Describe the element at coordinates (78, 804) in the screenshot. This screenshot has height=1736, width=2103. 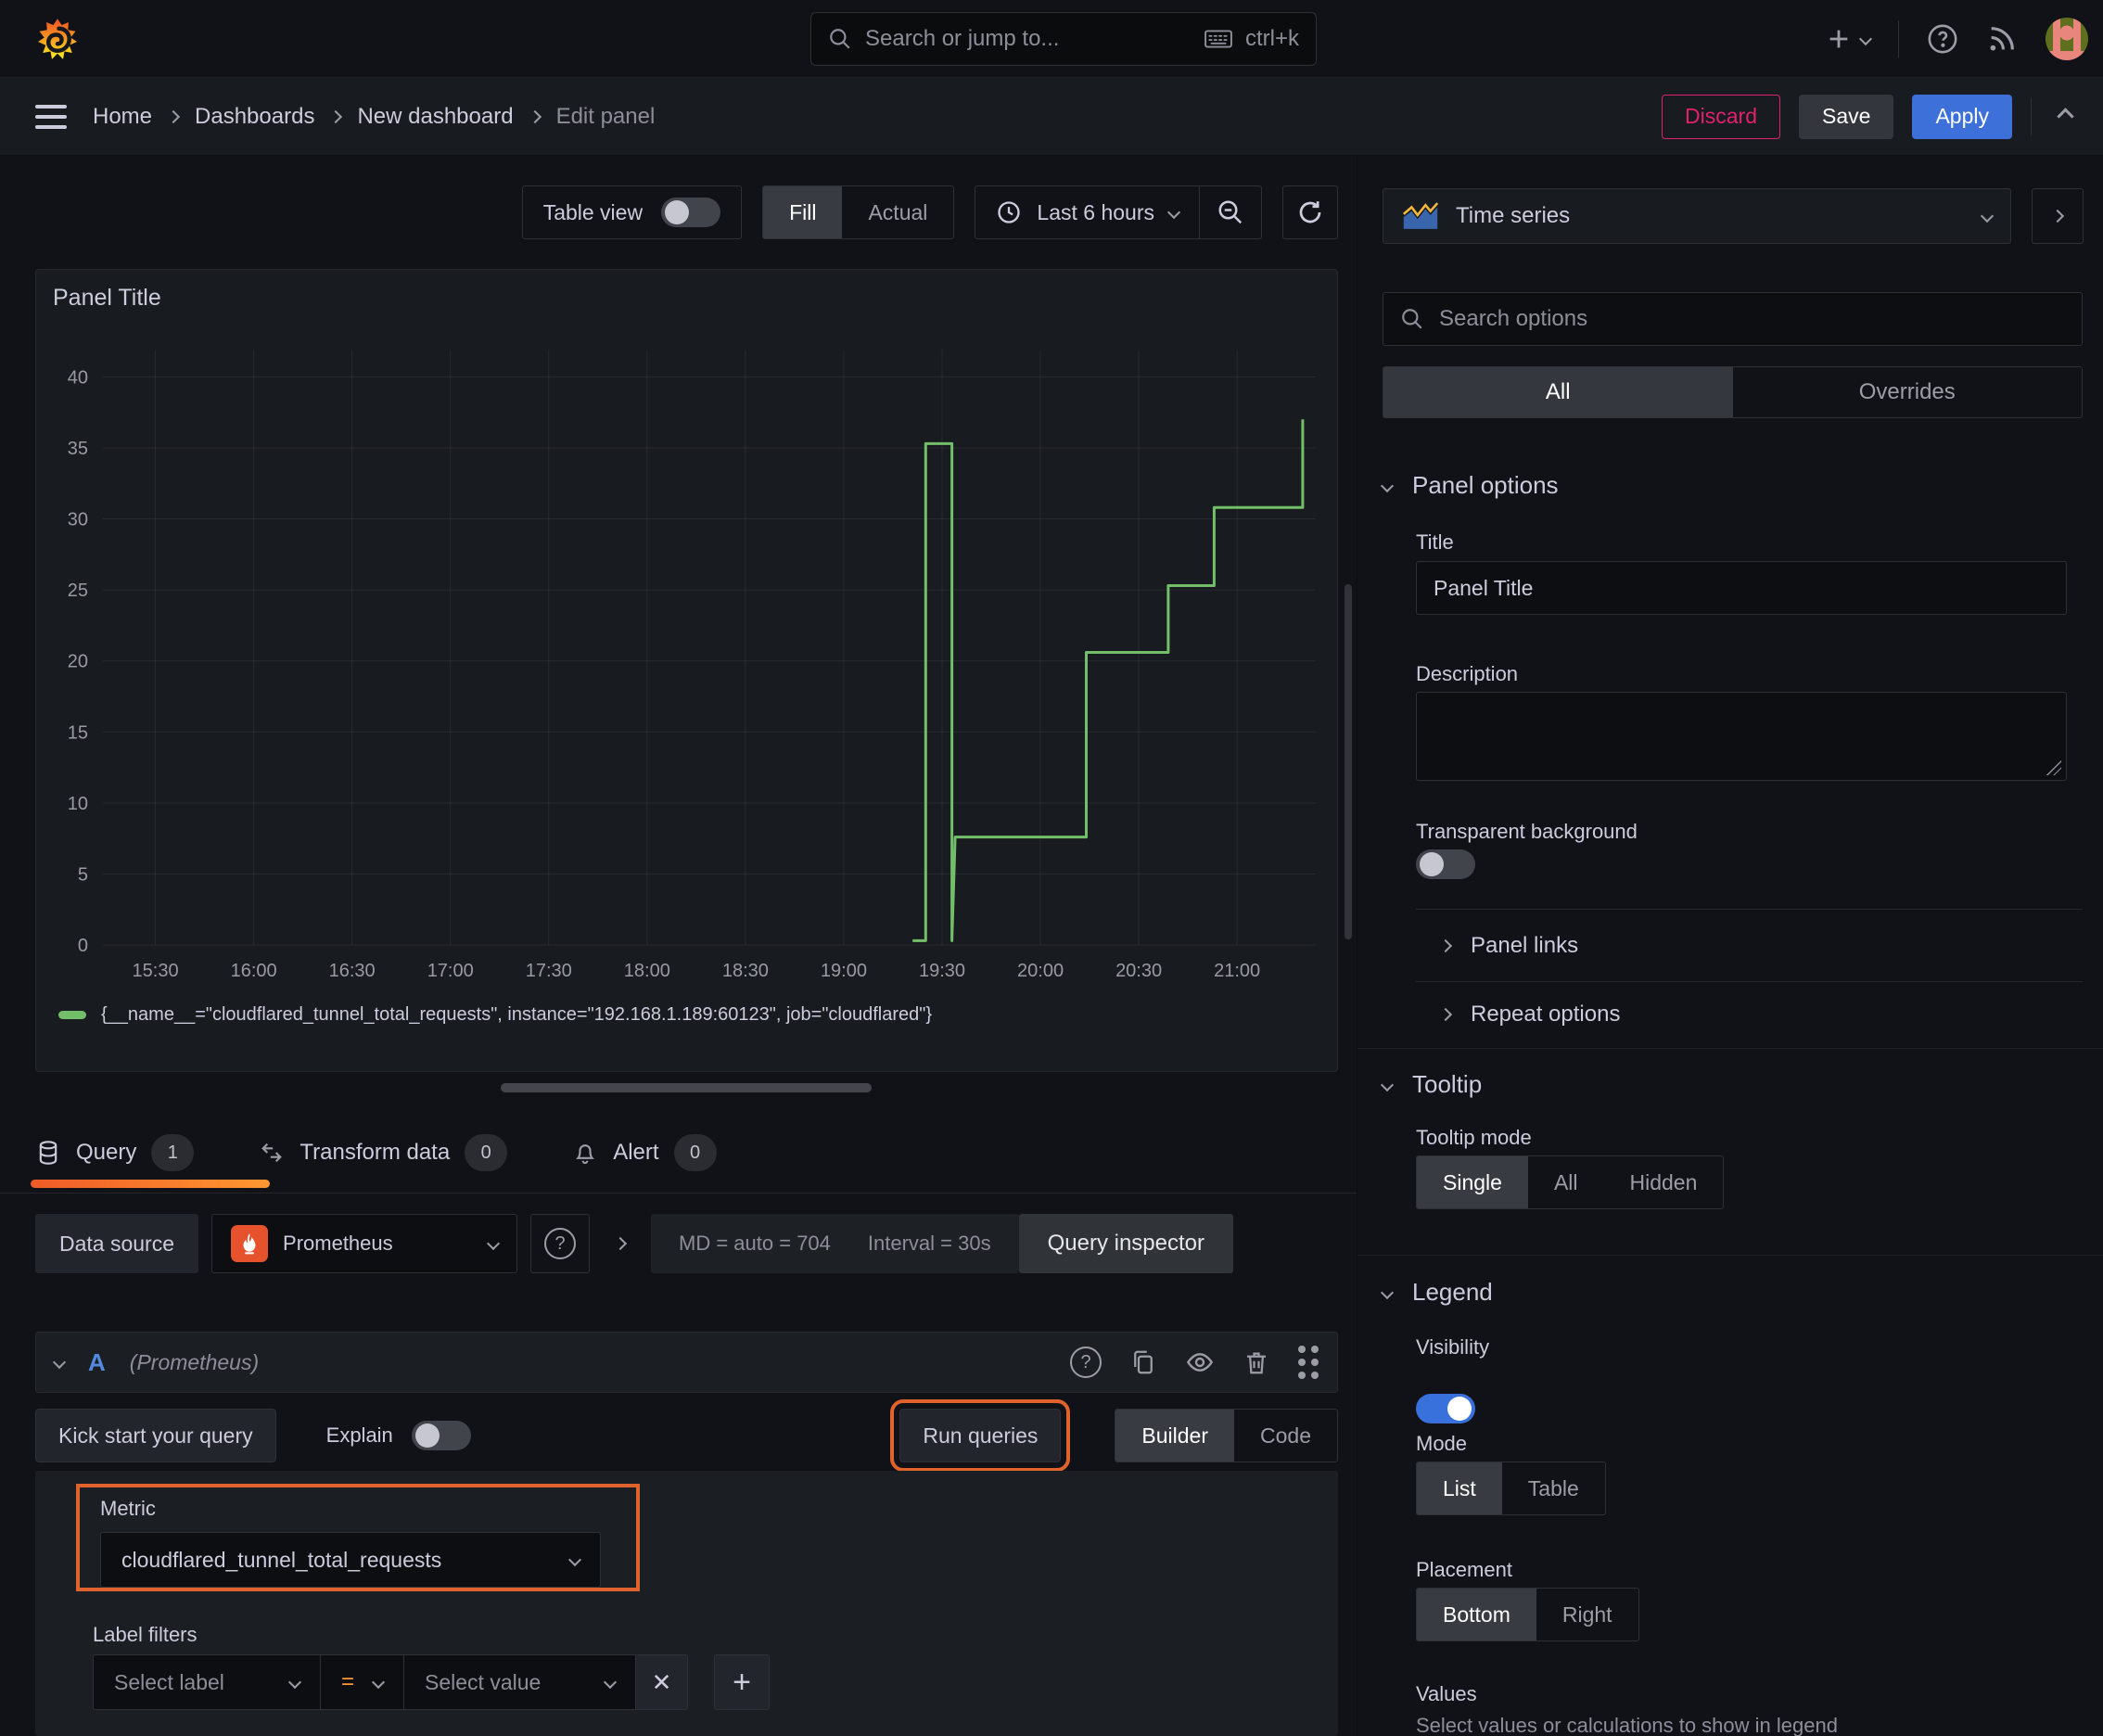
I see `y-tick-label: 10` at that location.